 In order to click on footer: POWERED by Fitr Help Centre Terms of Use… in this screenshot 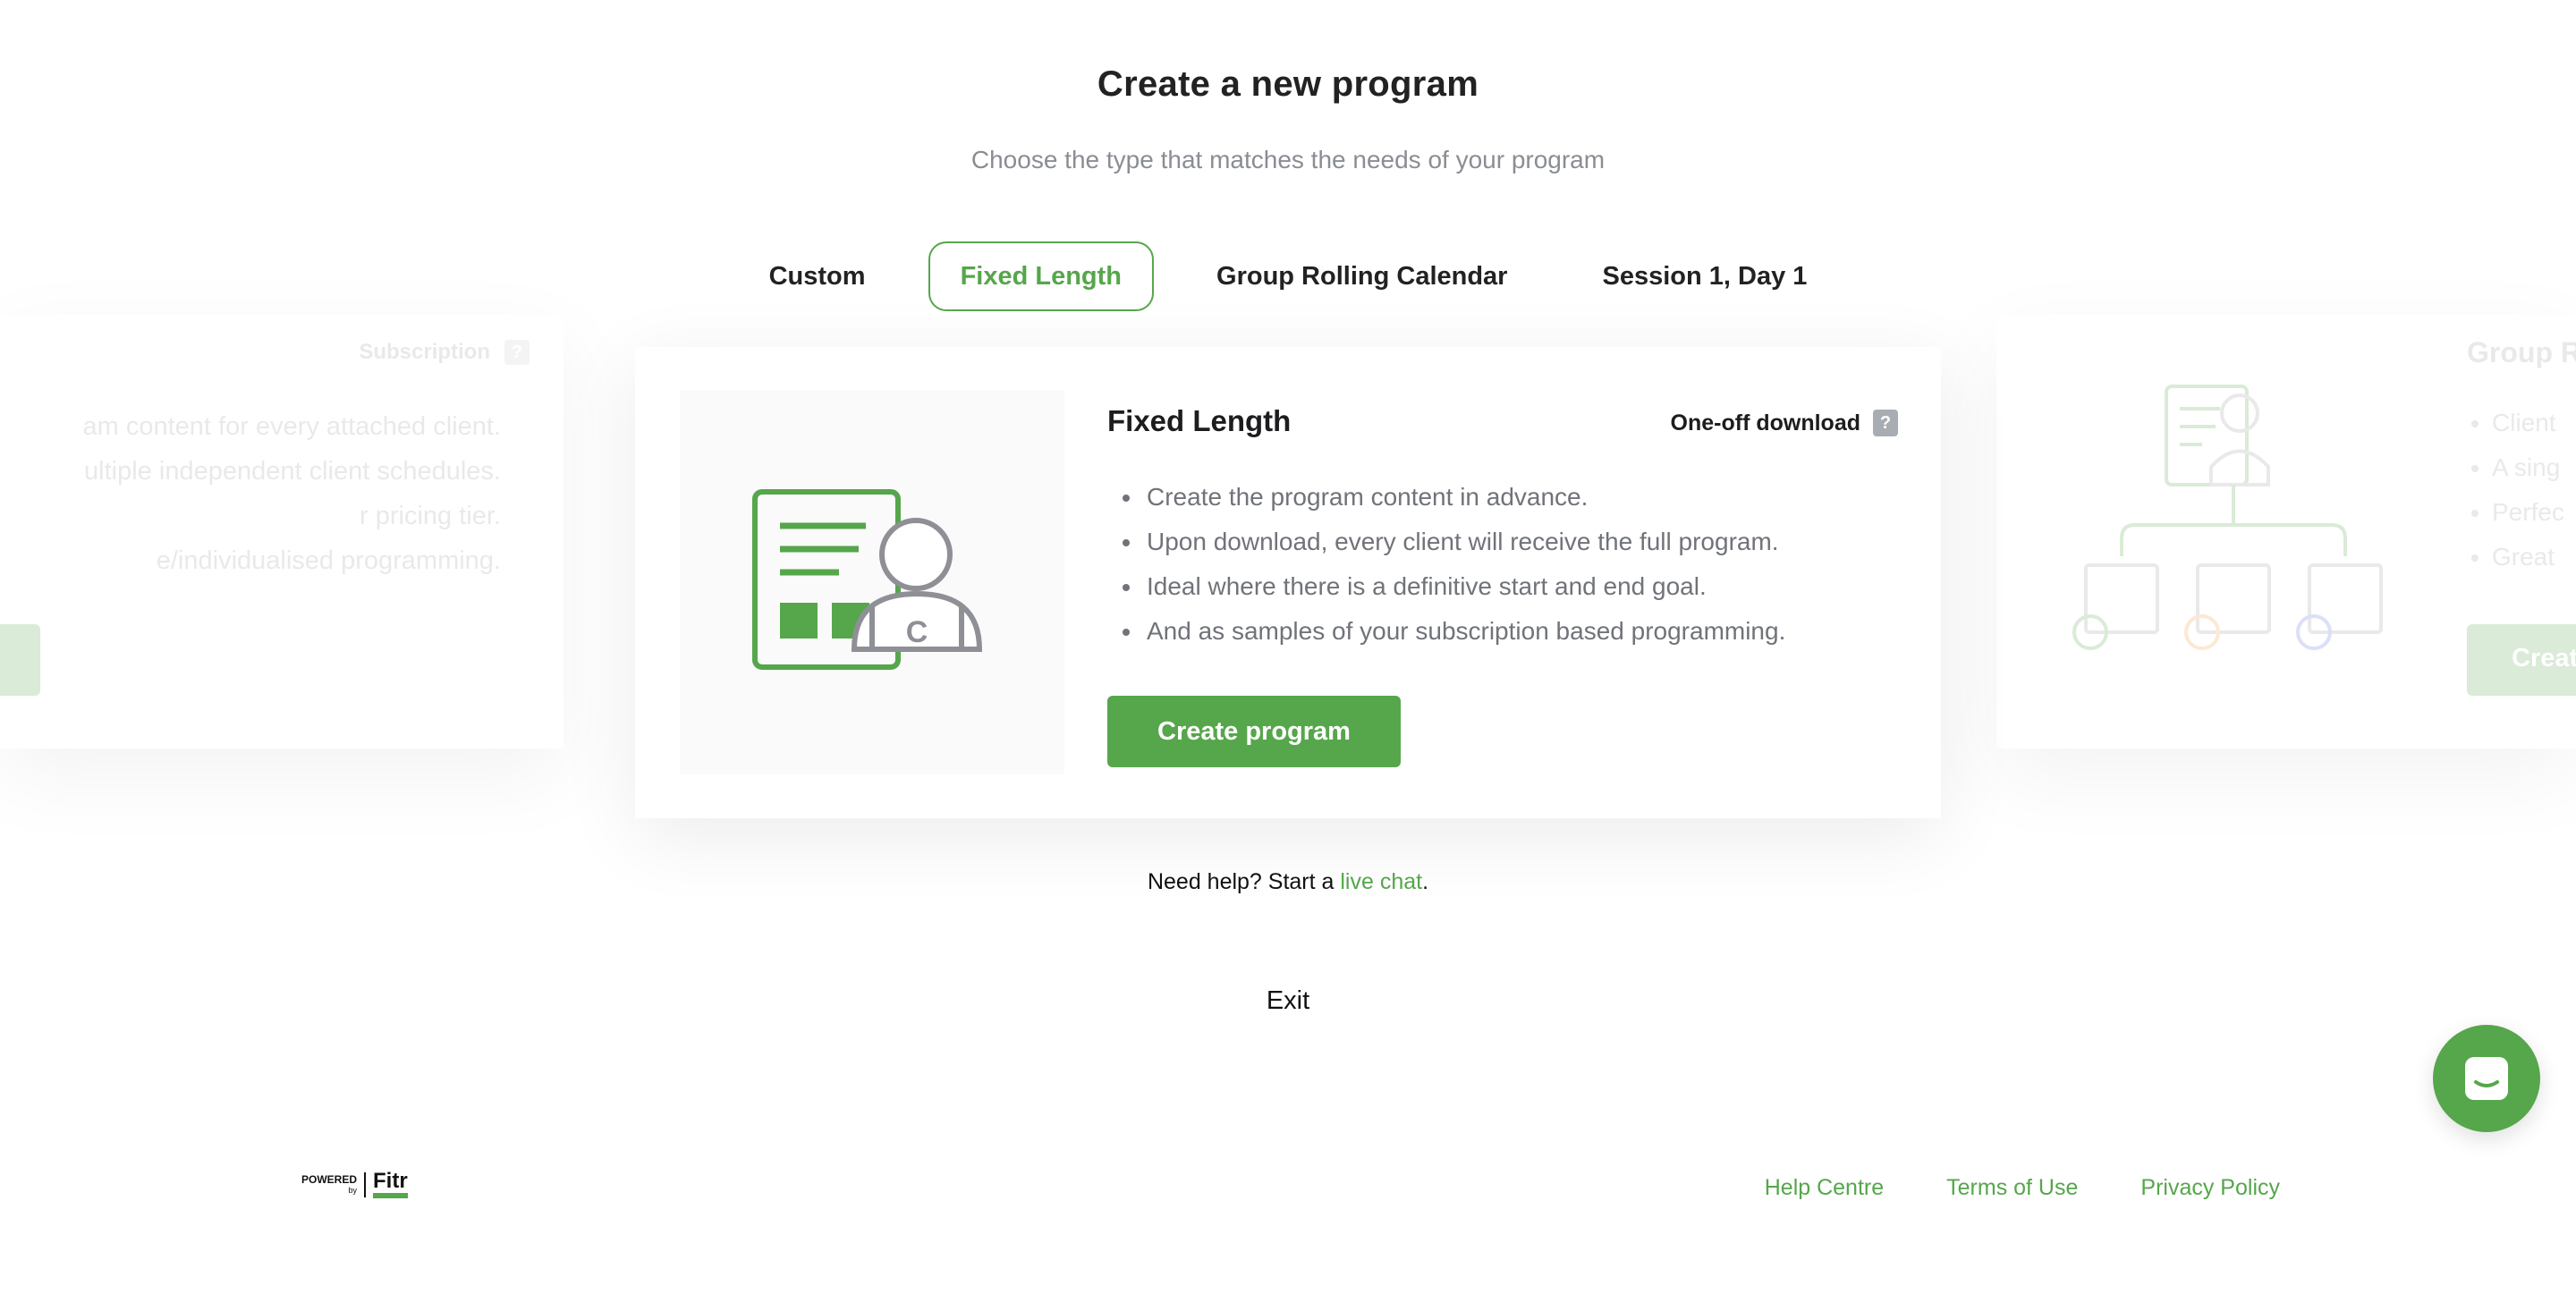, I will do `click(1288, 1189)`.